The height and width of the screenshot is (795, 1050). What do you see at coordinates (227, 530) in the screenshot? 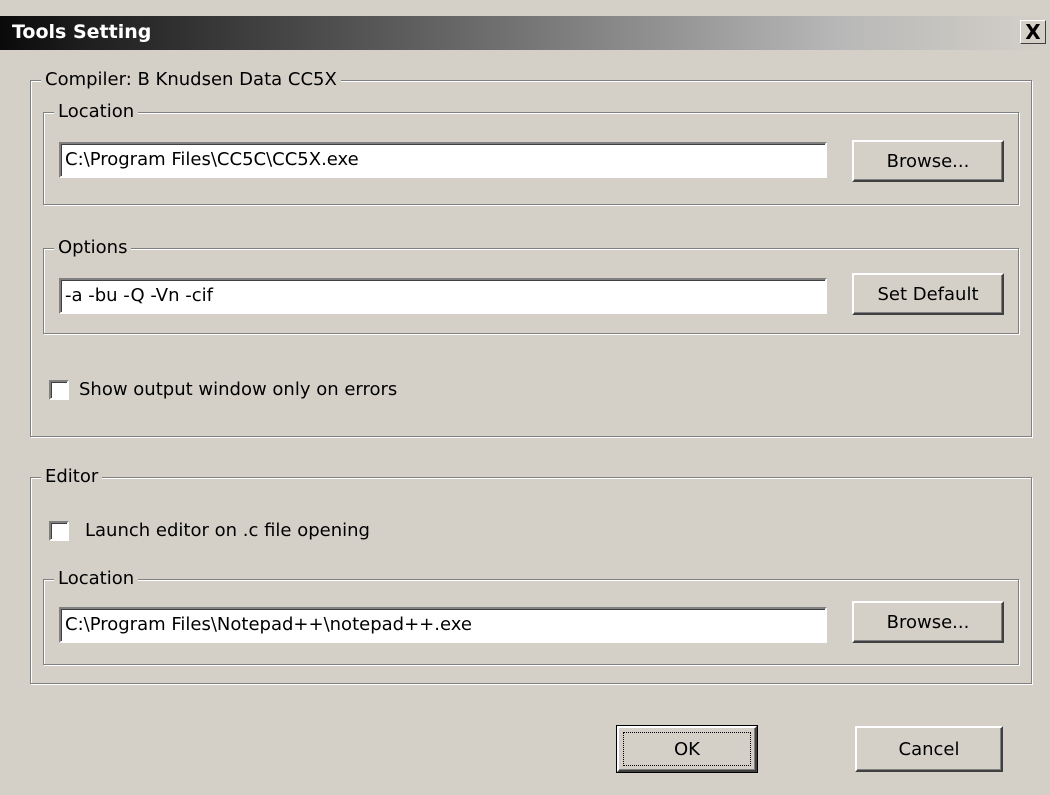
I see `launch-editor-label: Launch editor on .c file opening` at bounding box center [227, 530].